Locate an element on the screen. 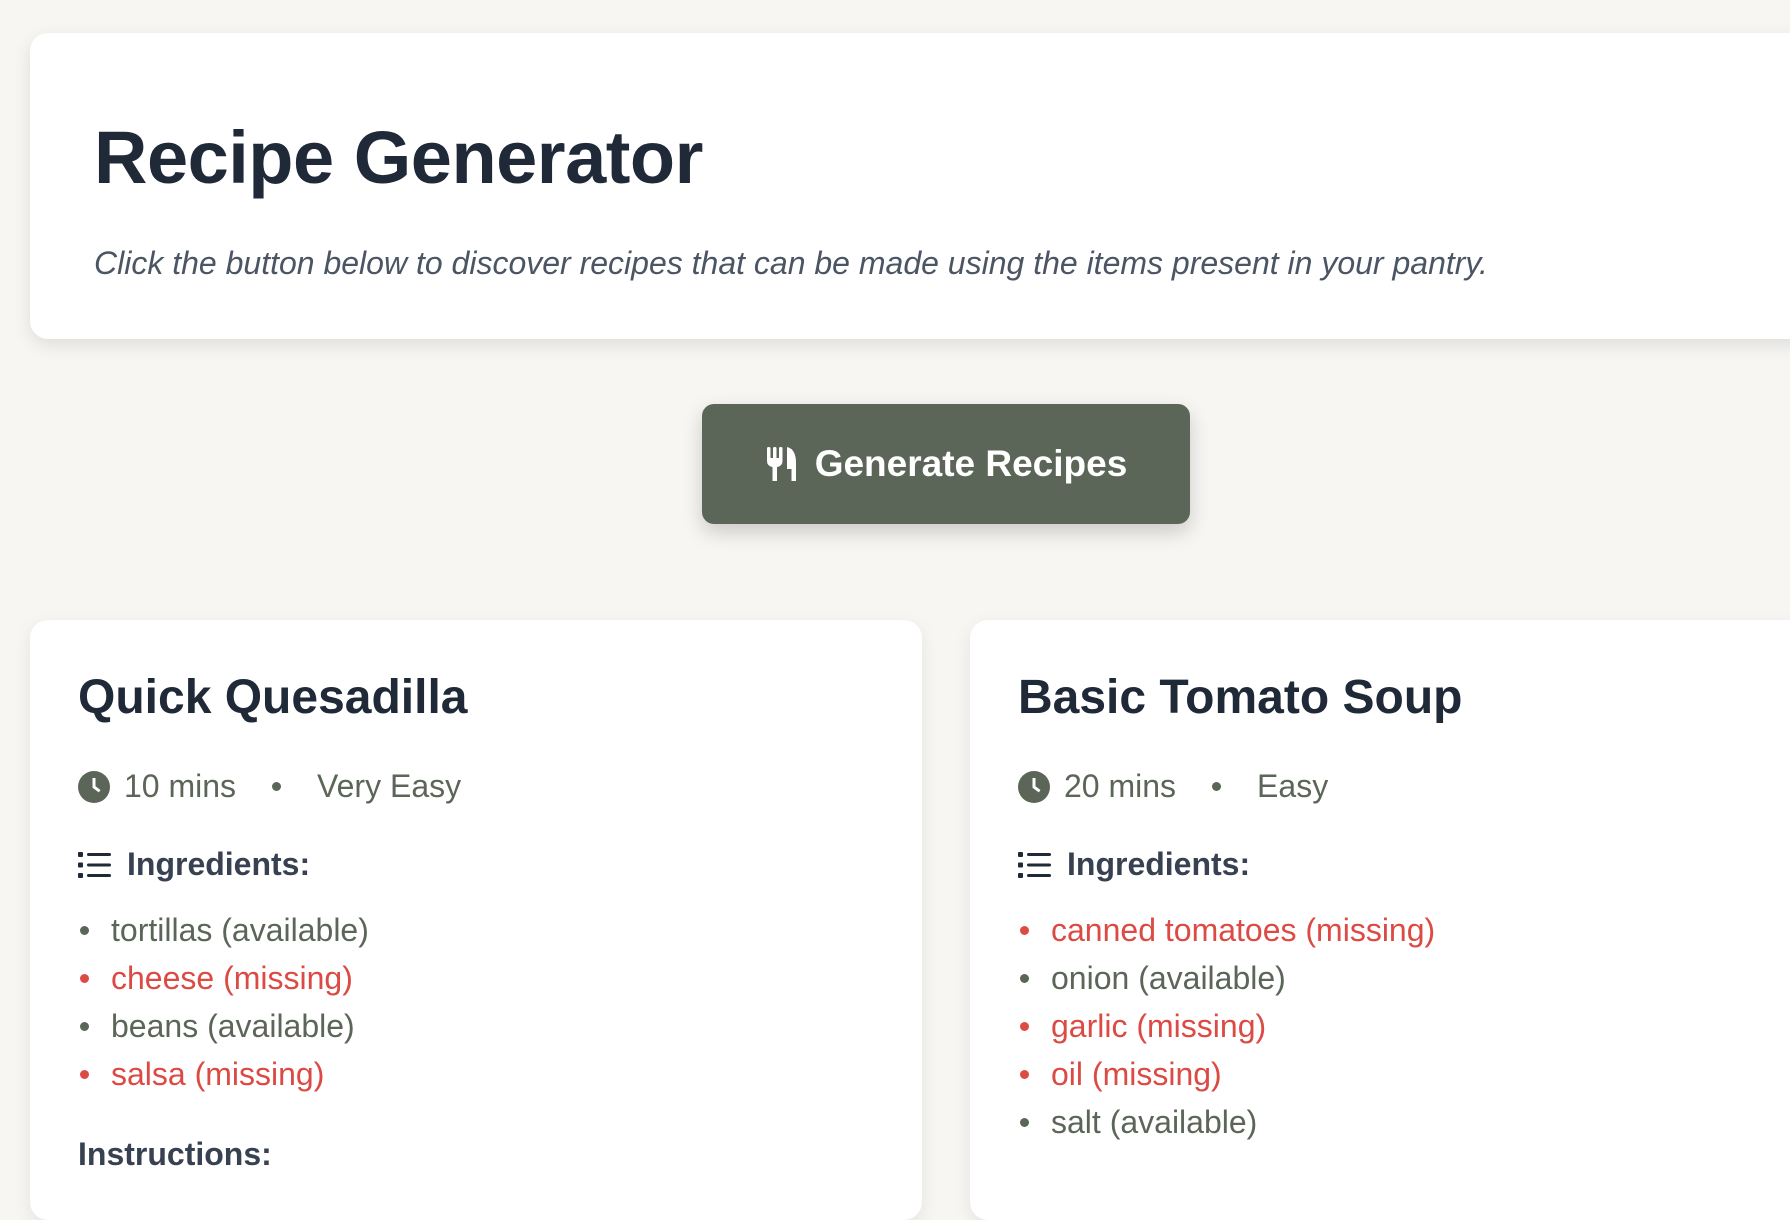 This screenshot has width=1790, height=1220. instructions-label: Instructions: is located at coordinates (175, 1154).